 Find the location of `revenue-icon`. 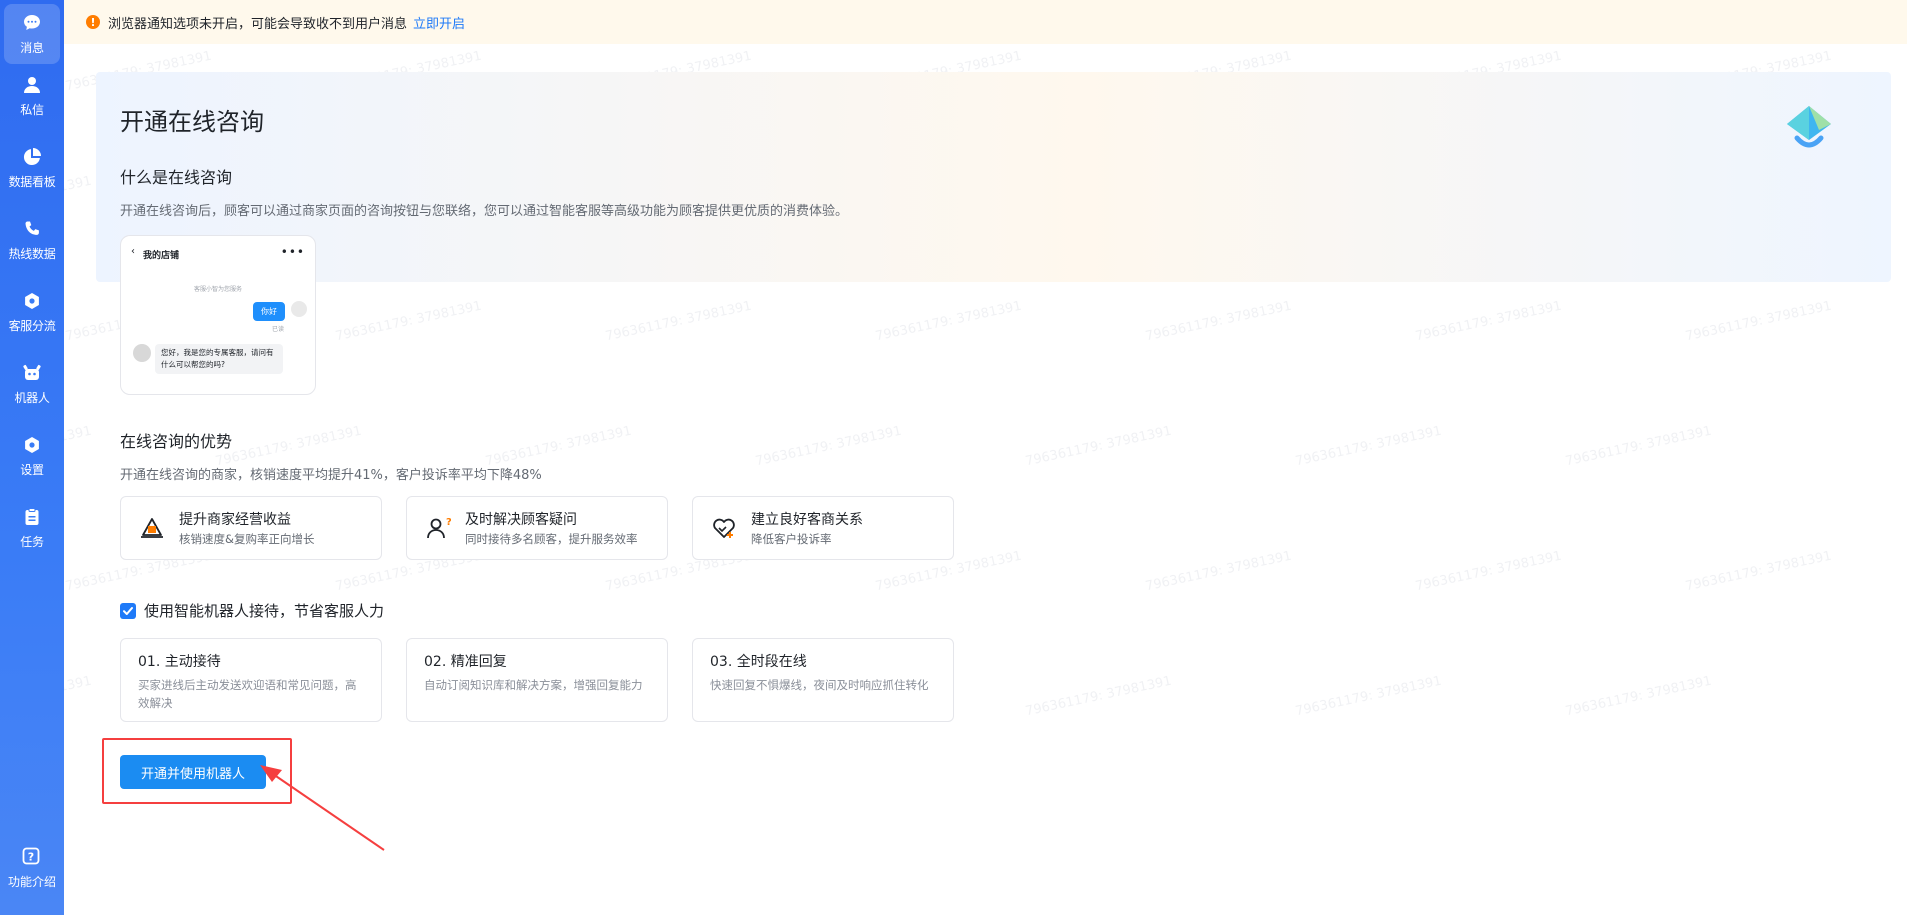

revenue-icon is located at coordinates (152, 528).